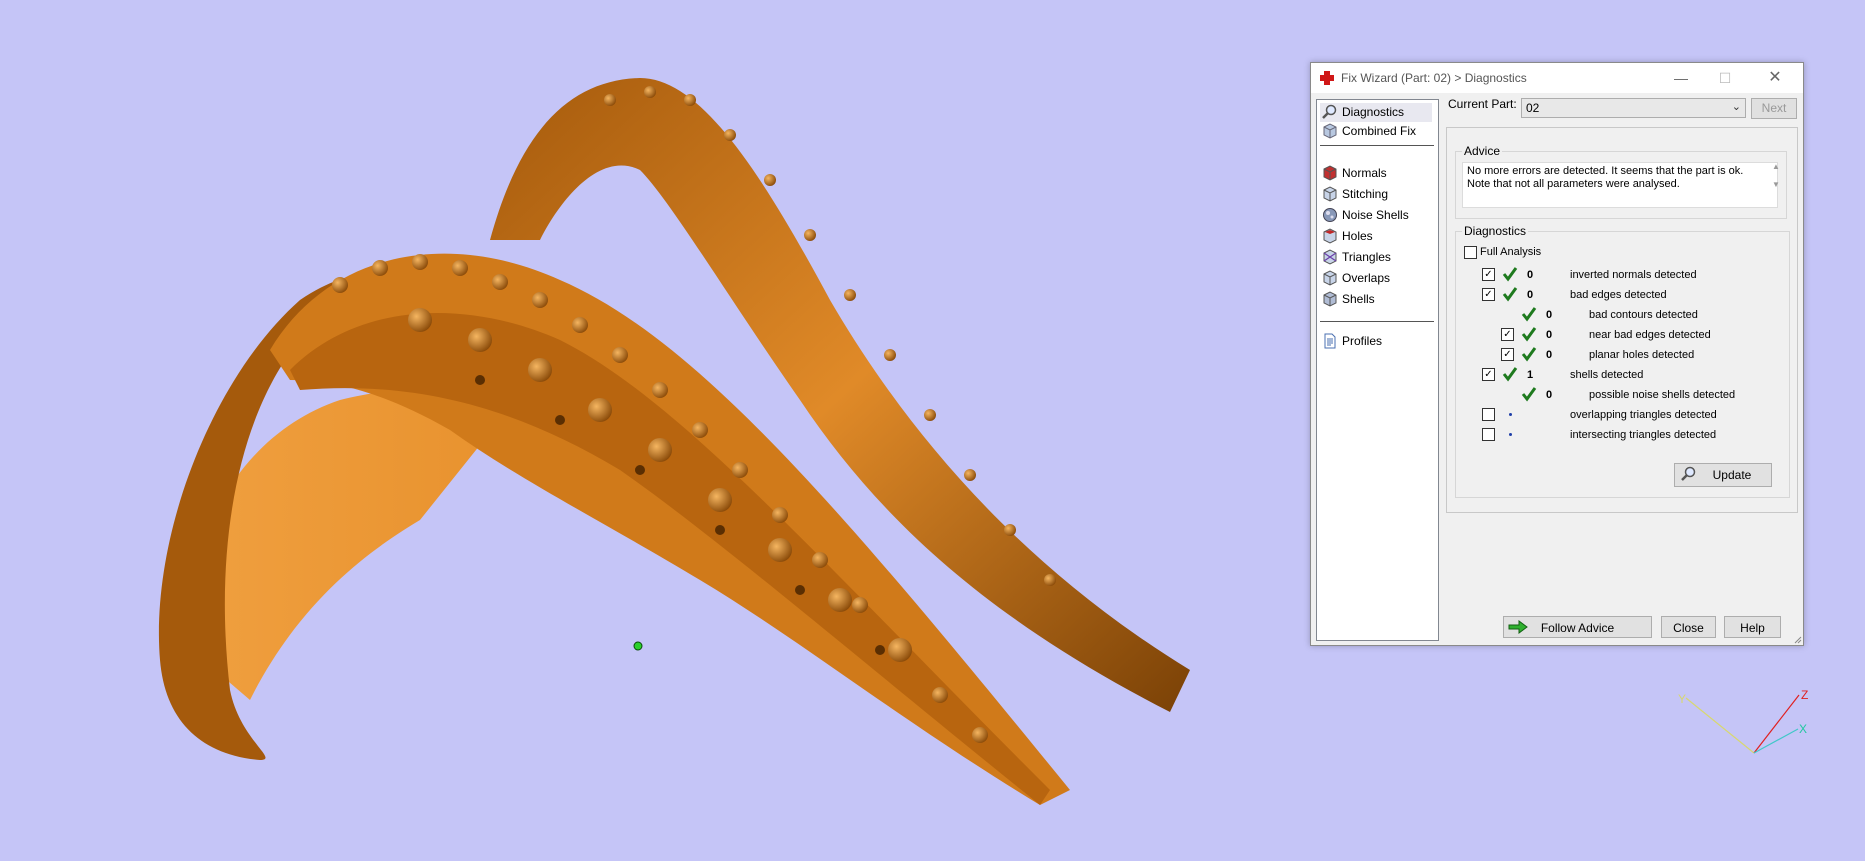 Image resolution: width=1865 pixels, height=861 pixels. What do you see at coordinates (1330, 194) in the screenshot?
I see `stitching-cube-icon` at bounding box center [1330, 194].